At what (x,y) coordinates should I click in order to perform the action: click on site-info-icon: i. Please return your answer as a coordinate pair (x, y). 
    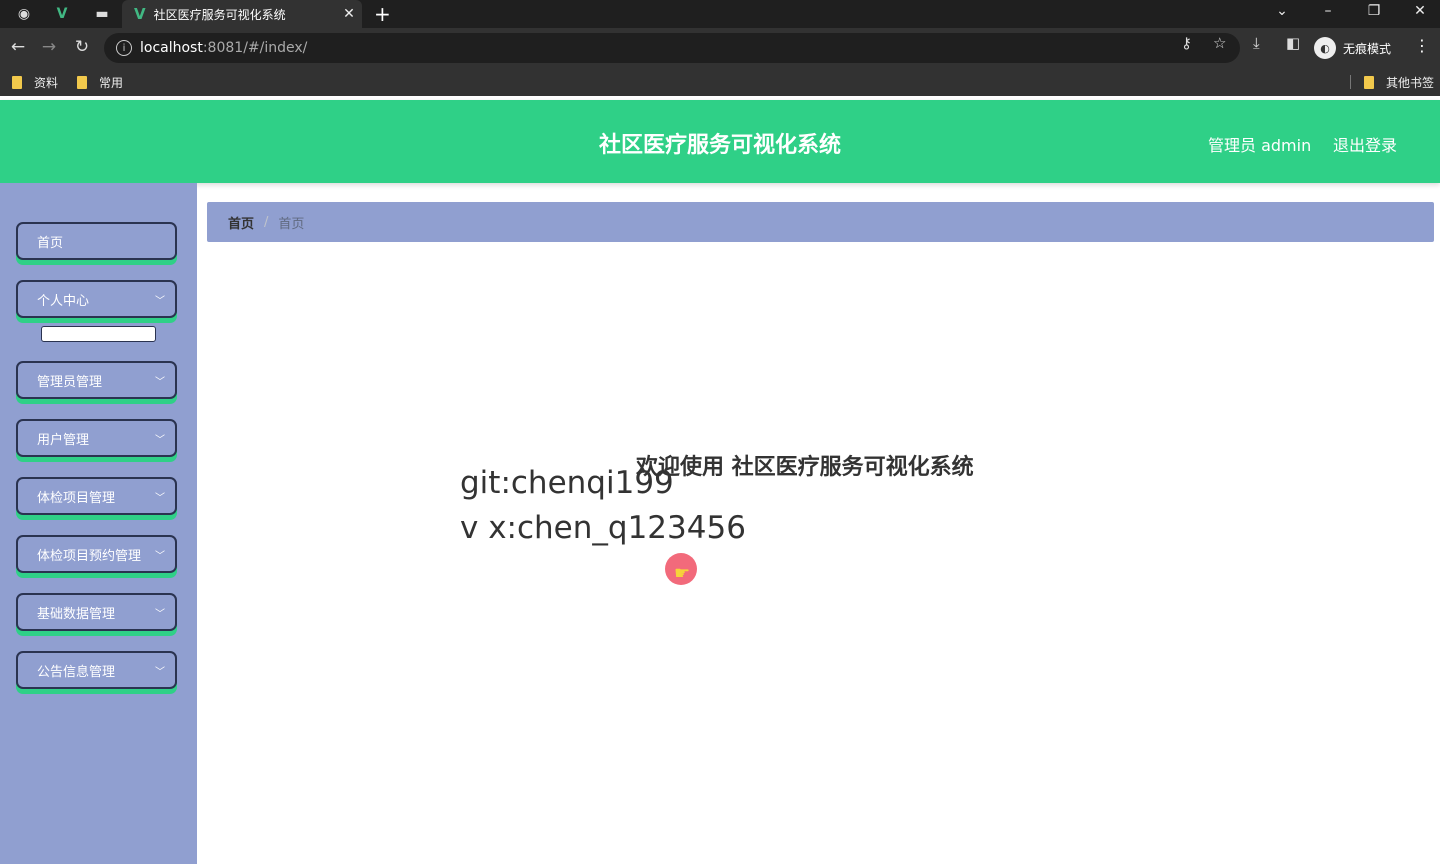
    Looking at the image, I should click on (124, 48).